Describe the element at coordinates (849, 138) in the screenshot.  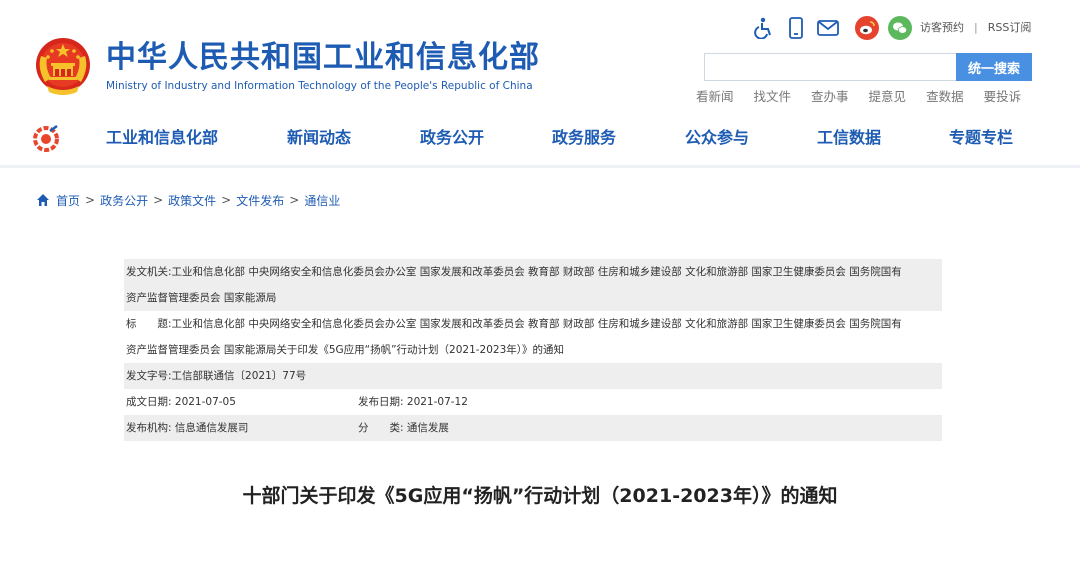
I see `nav-item-data: 工信数据` at that location.